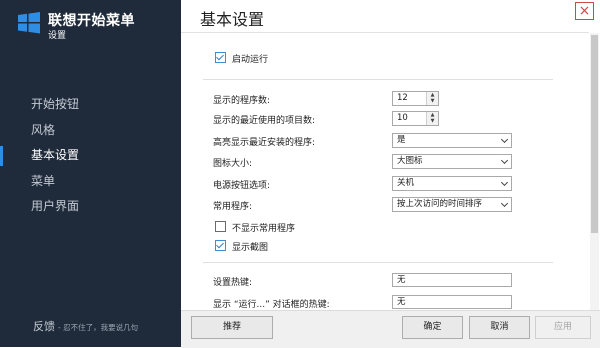  Describe the element at coordinates (401, 140) in the screenshot. I see `highlight-value: 是` at that location.